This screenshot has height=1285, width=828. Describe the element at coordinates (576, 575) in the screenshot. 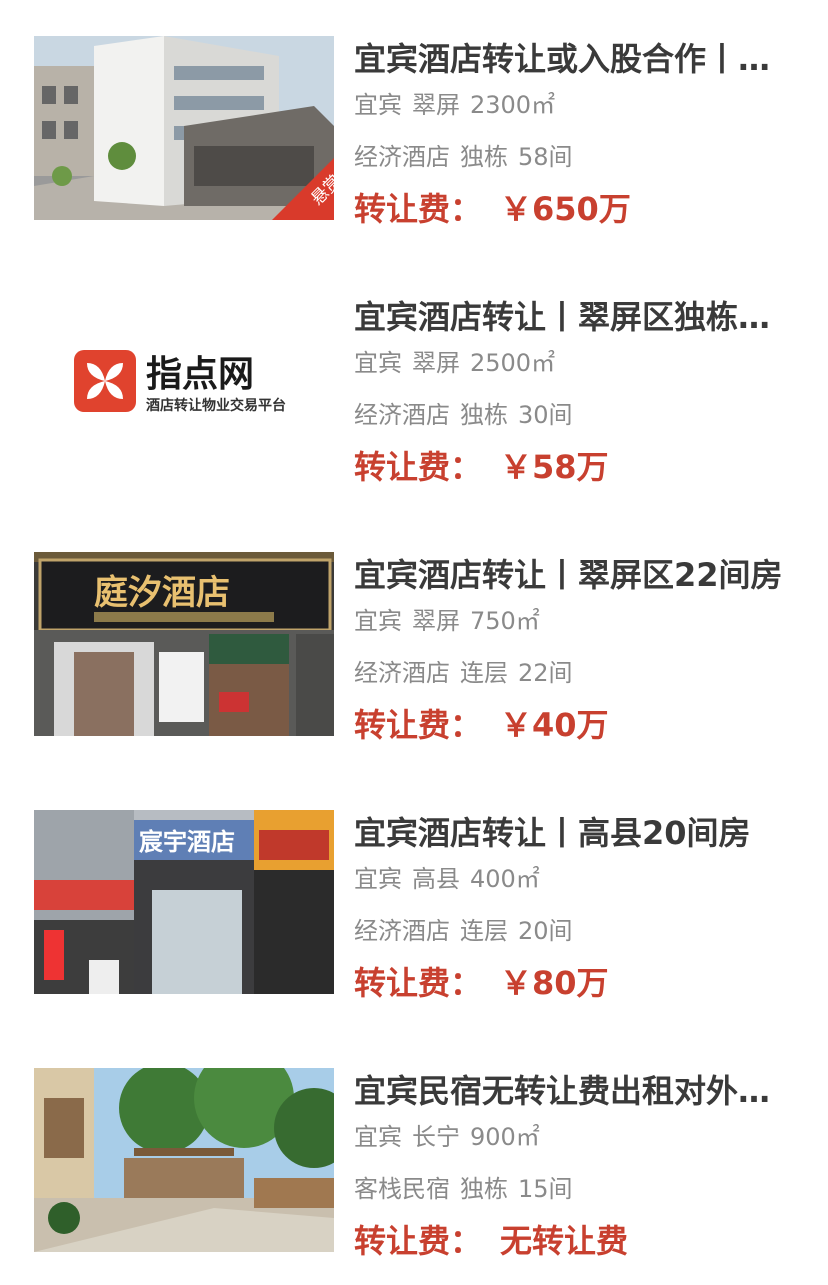

I see `listing-title: 宜宾酒店转让丨翠屏区22间房` at that location.